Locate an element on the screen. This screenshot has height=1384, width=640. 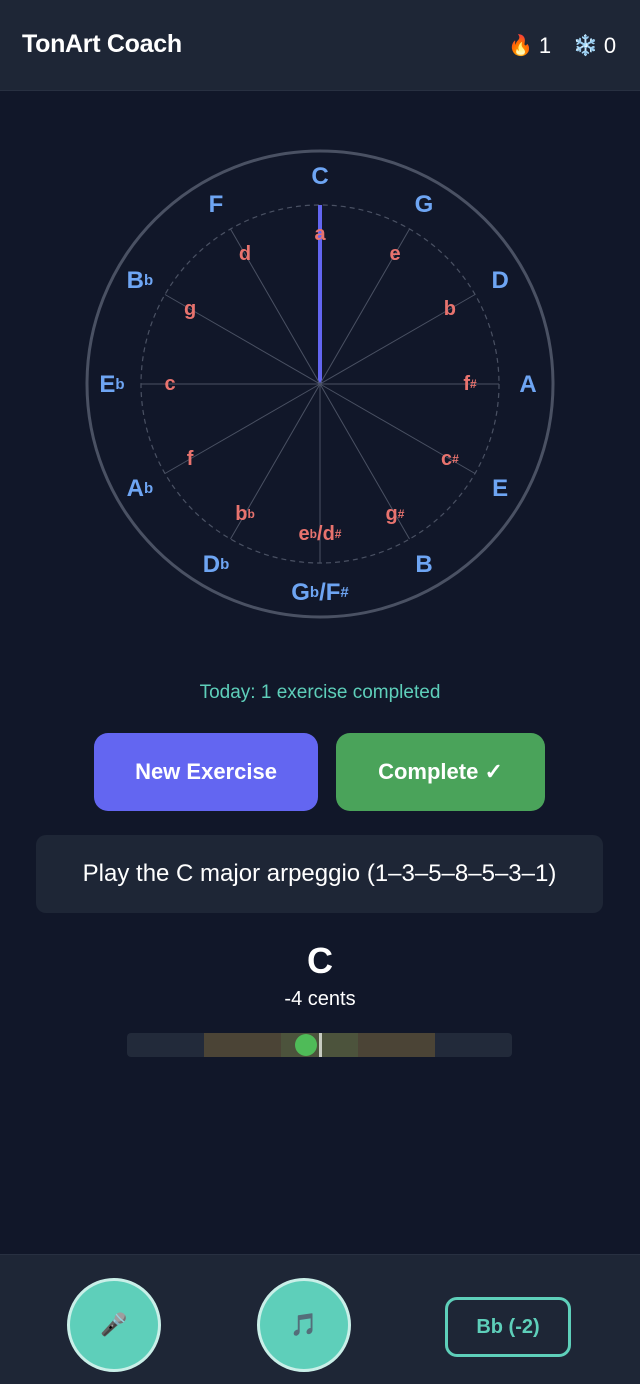
major-key-b: B is located at coordinates (423, 564).